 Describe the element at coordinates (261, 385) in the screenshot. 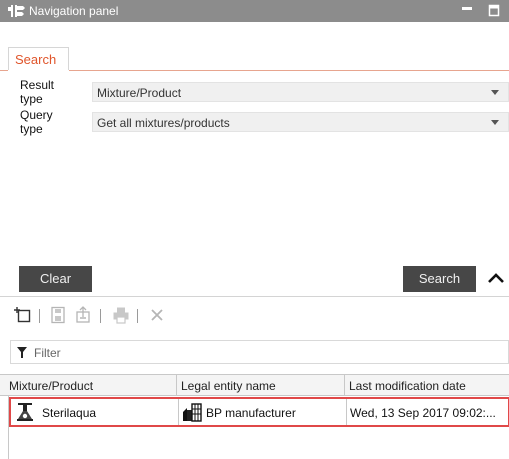

I see `column-header-legal-entity: Legal entity name` at that location.